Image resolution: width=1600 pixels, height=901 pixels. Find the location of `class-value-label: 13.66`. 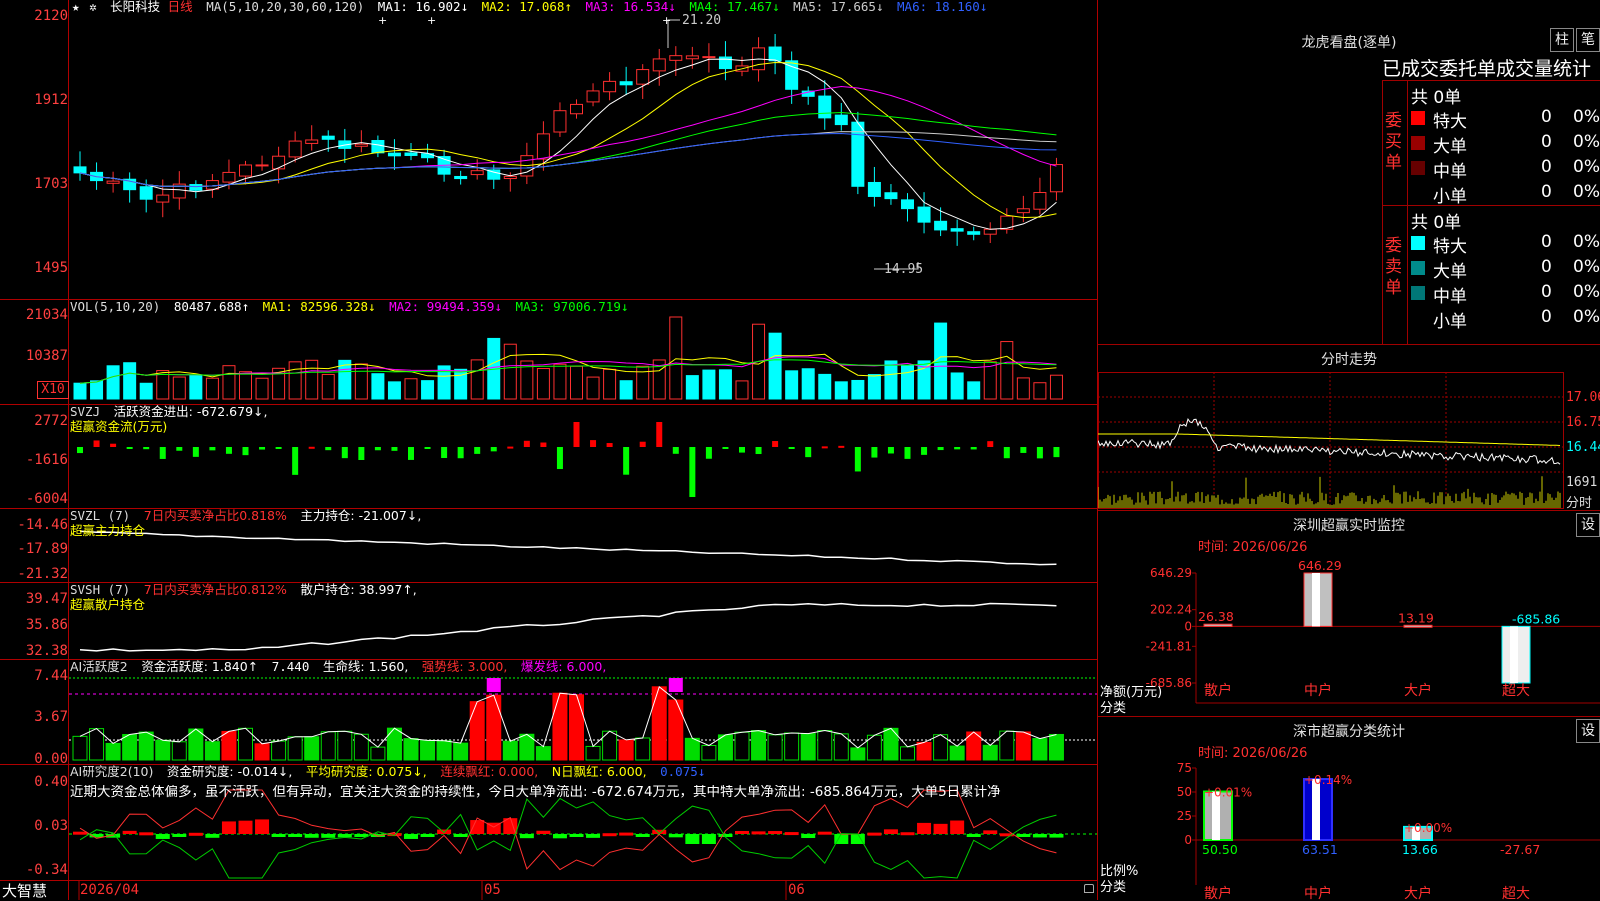

class-value-label: 13.66 is located at coordinates (1420, 849).